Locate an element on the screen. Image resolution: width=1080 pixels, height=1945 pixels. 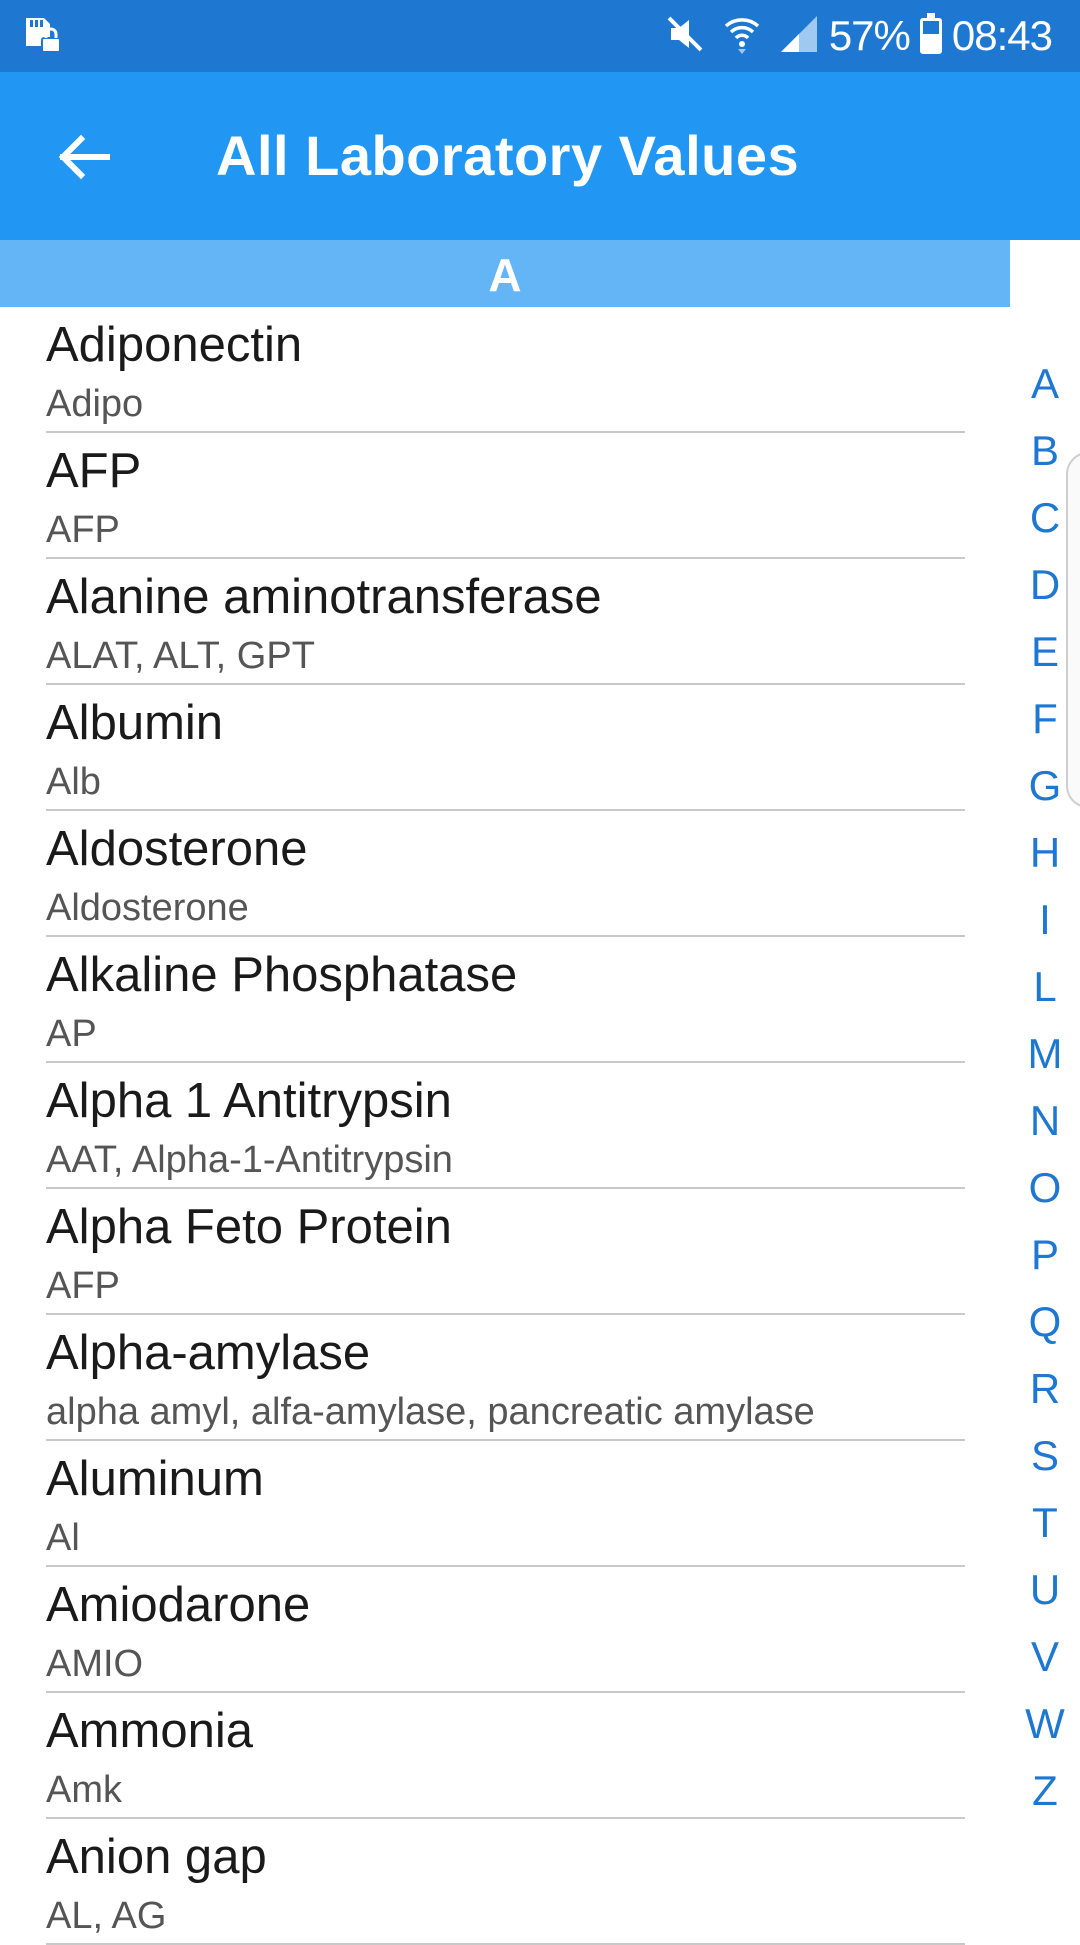
sd-card-lock-icon is located at coordinates (43, 36).